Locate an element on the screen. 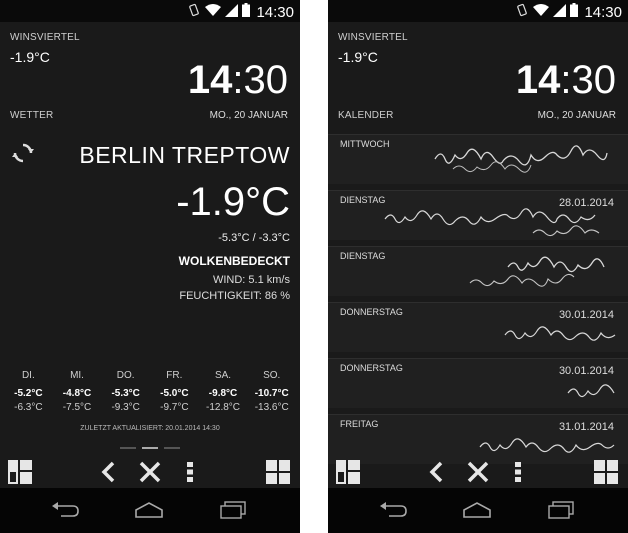  current-temperature: -1.9°C is located at coordinates (233, 202).